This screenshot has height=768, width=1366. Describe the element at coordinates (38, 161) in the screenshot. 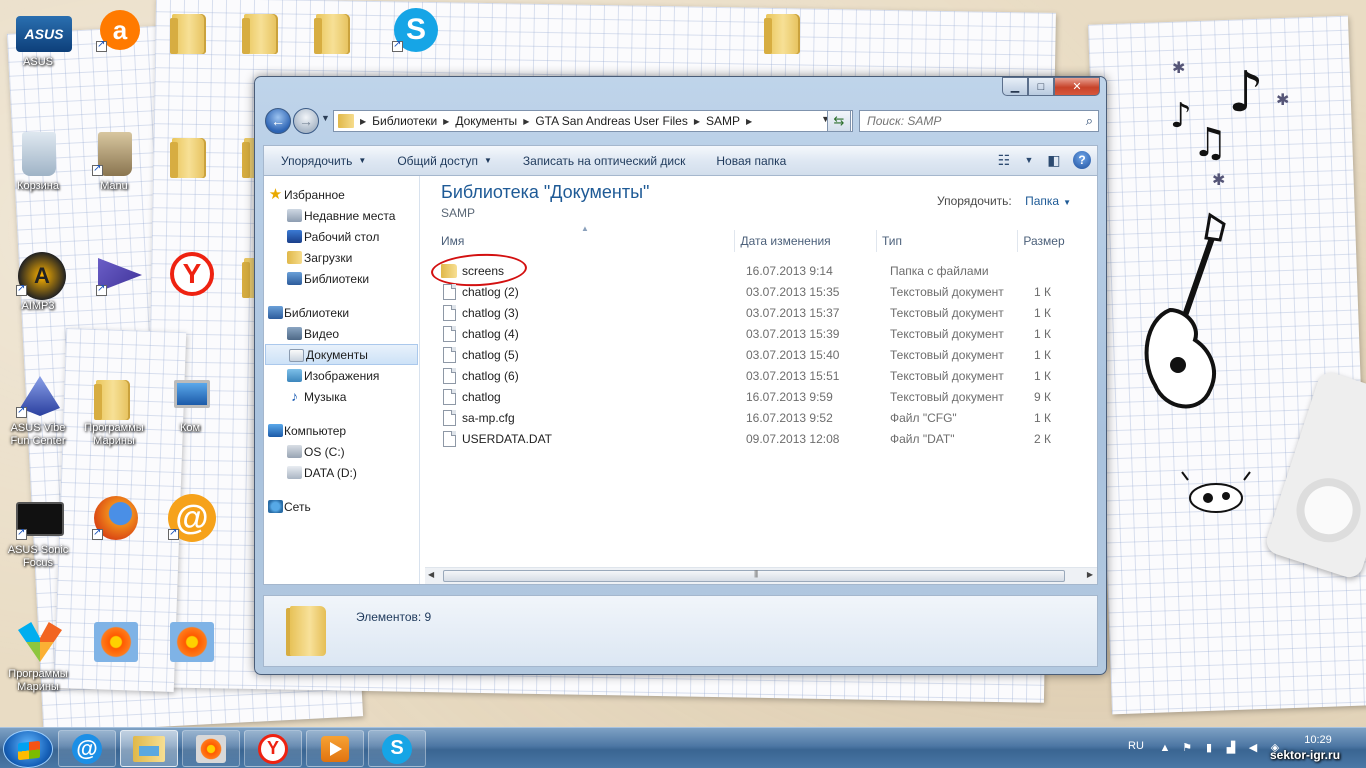

I see `desktop-icon-recycle-bin: Корзина` at that location.